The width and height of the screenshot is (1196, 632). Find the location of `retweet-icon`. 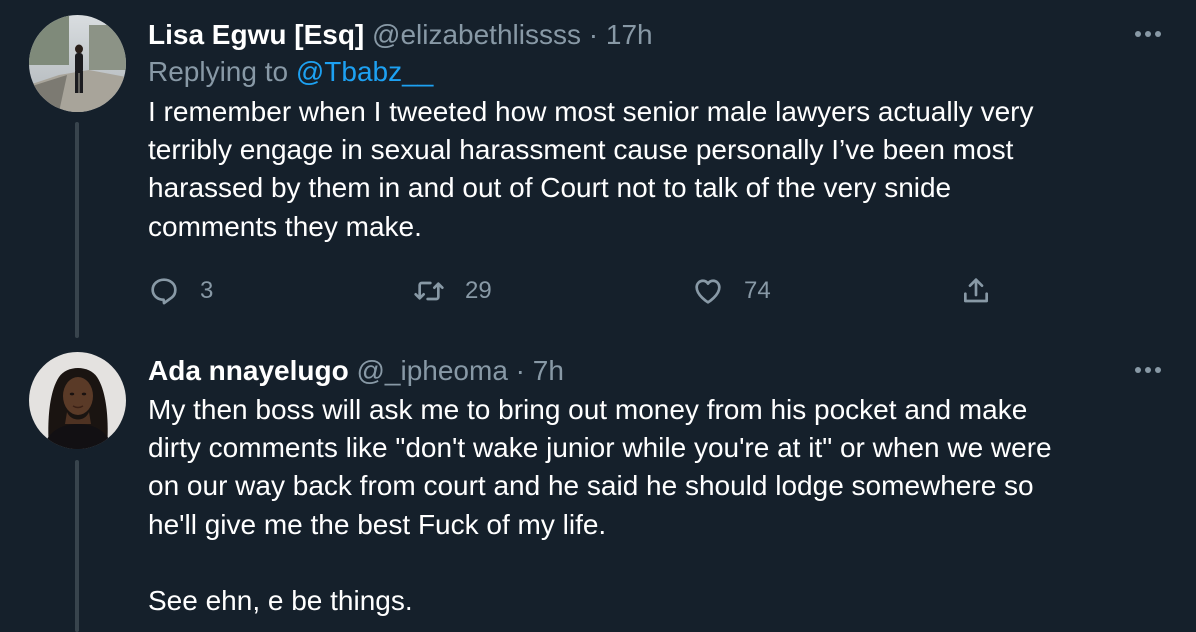

retweet-icon is located at coordinates (429, 291).